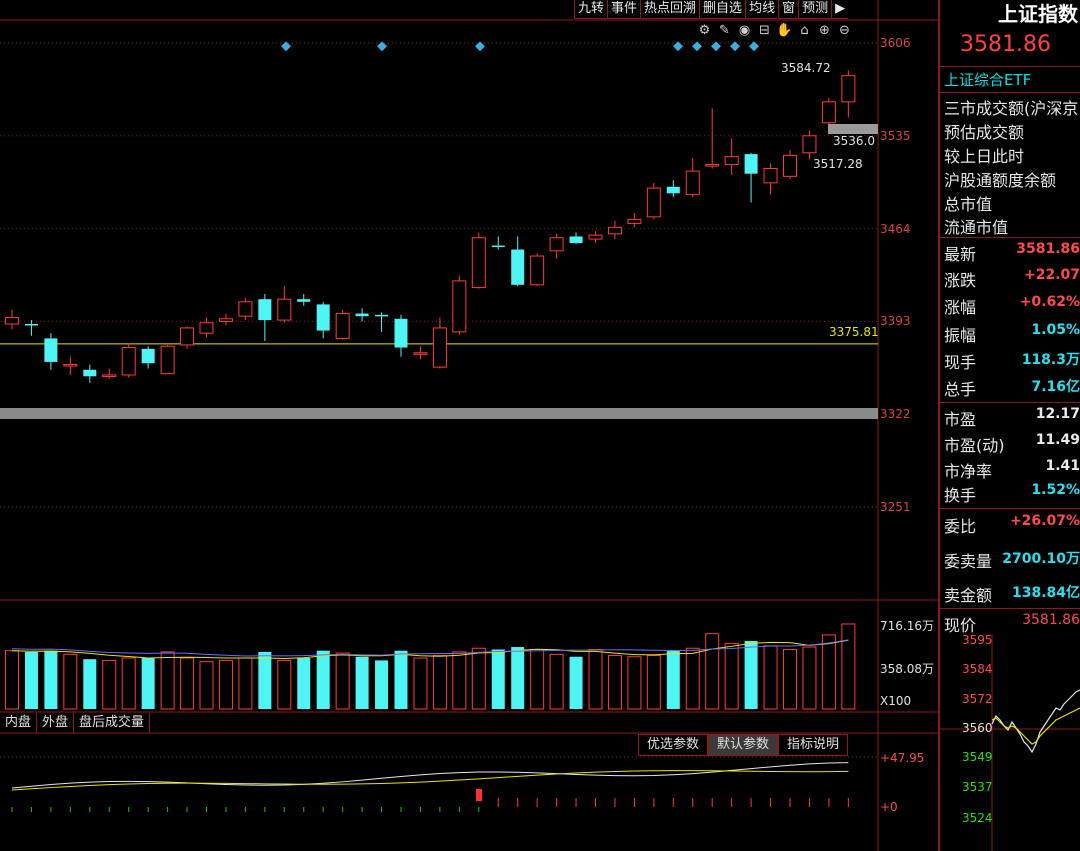  I want to click on tab-inner-volume: 内盘, so click(19, 723).